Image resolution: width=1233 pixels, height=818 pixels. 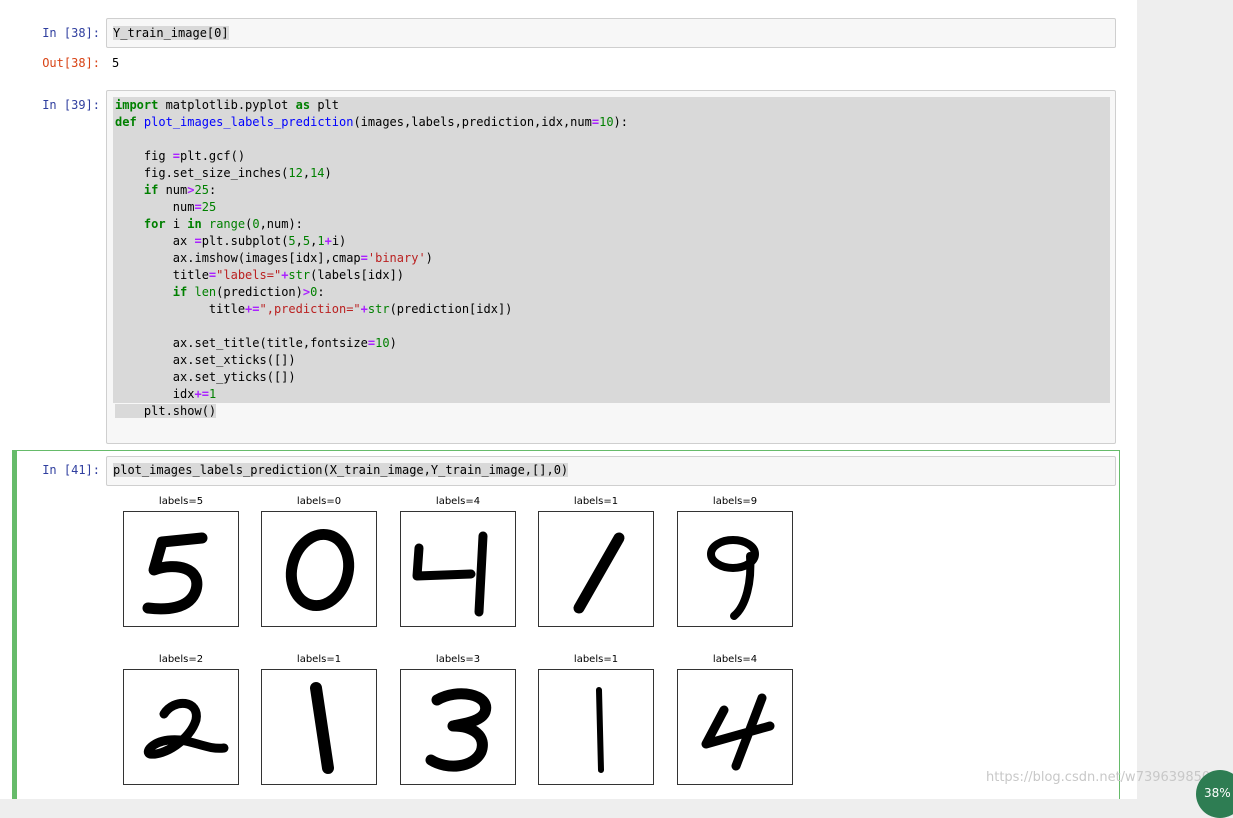 I want to click on subplot-title: labels=0, so click(x=319, y=501).